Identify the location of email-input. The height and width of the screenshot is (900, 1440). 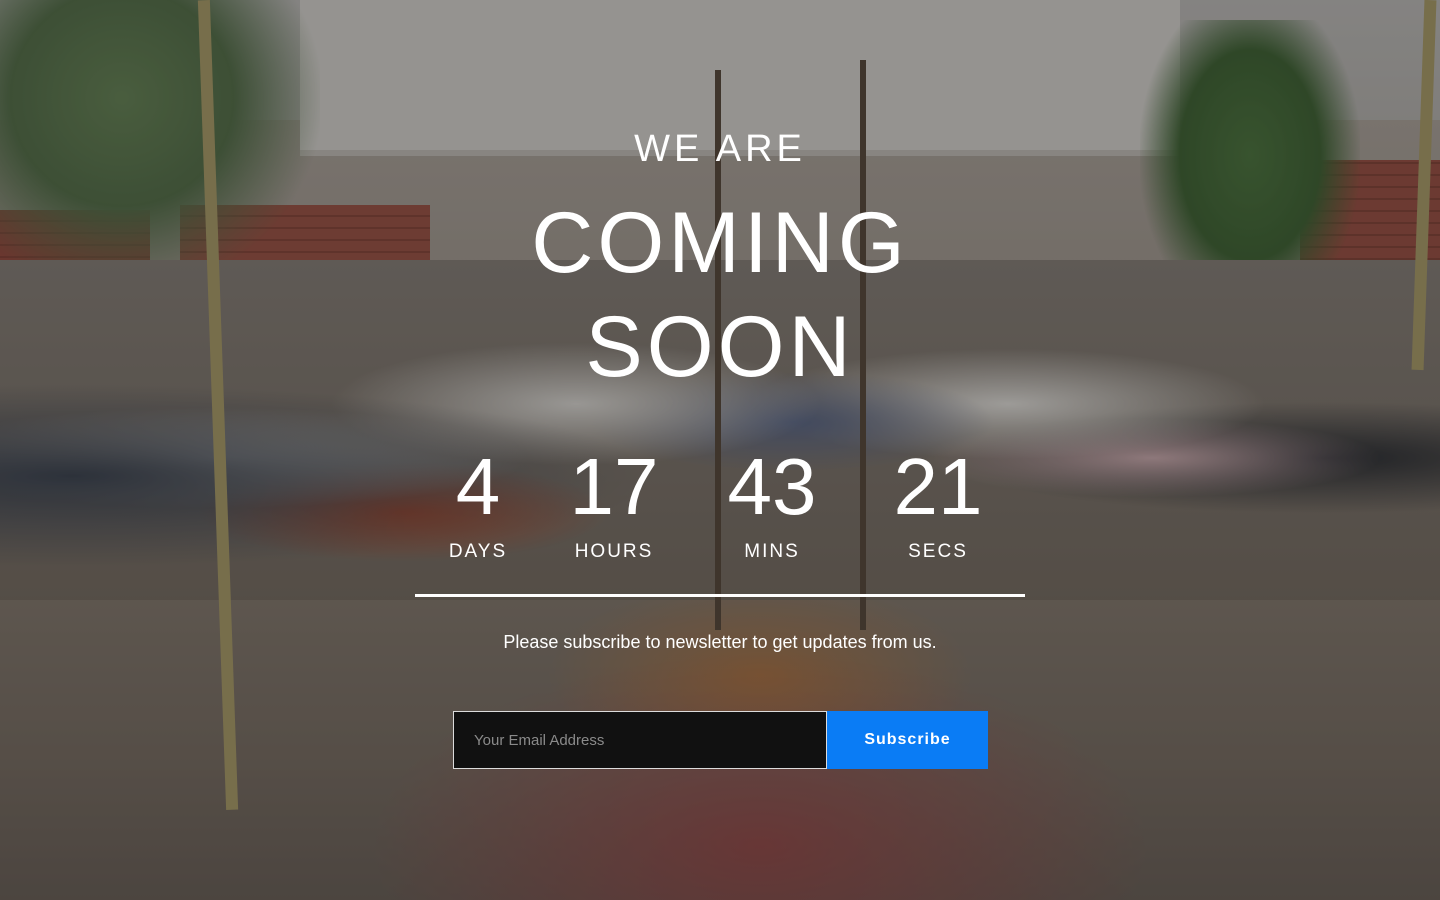
(640, 740).